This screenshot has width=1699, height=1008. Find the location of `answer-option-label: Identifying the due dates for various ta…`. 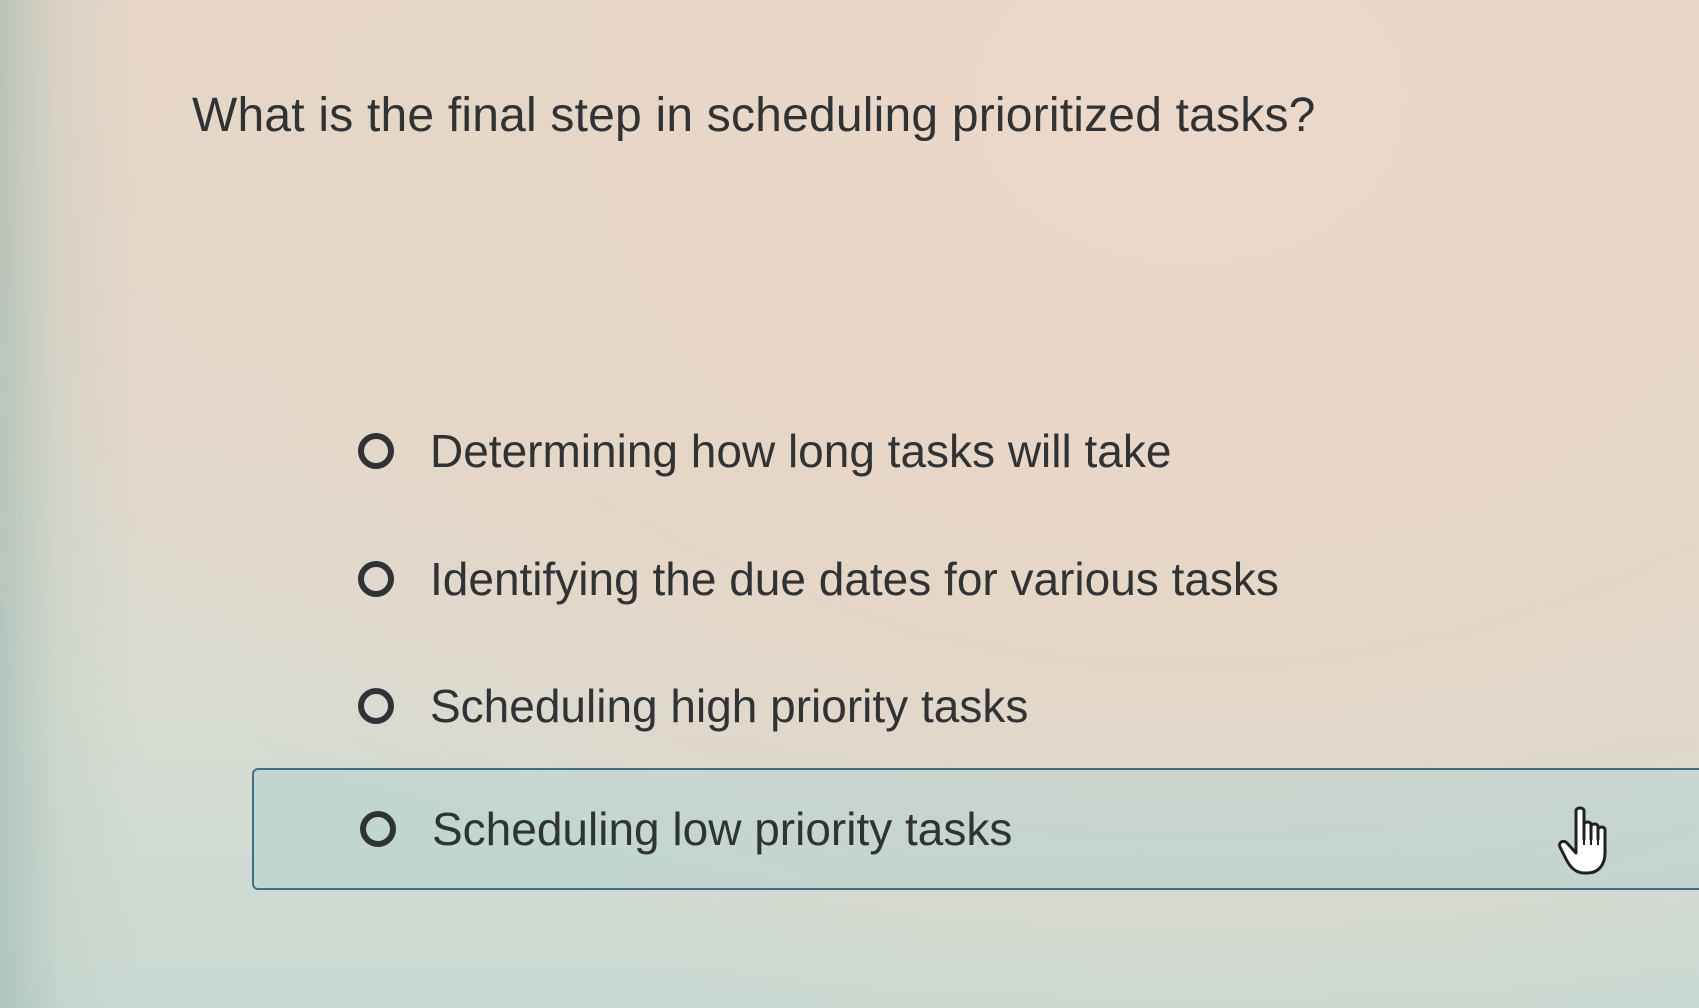

answer-option-label: Identifying the due dates for various ta… is located at coordinates (854, 579).